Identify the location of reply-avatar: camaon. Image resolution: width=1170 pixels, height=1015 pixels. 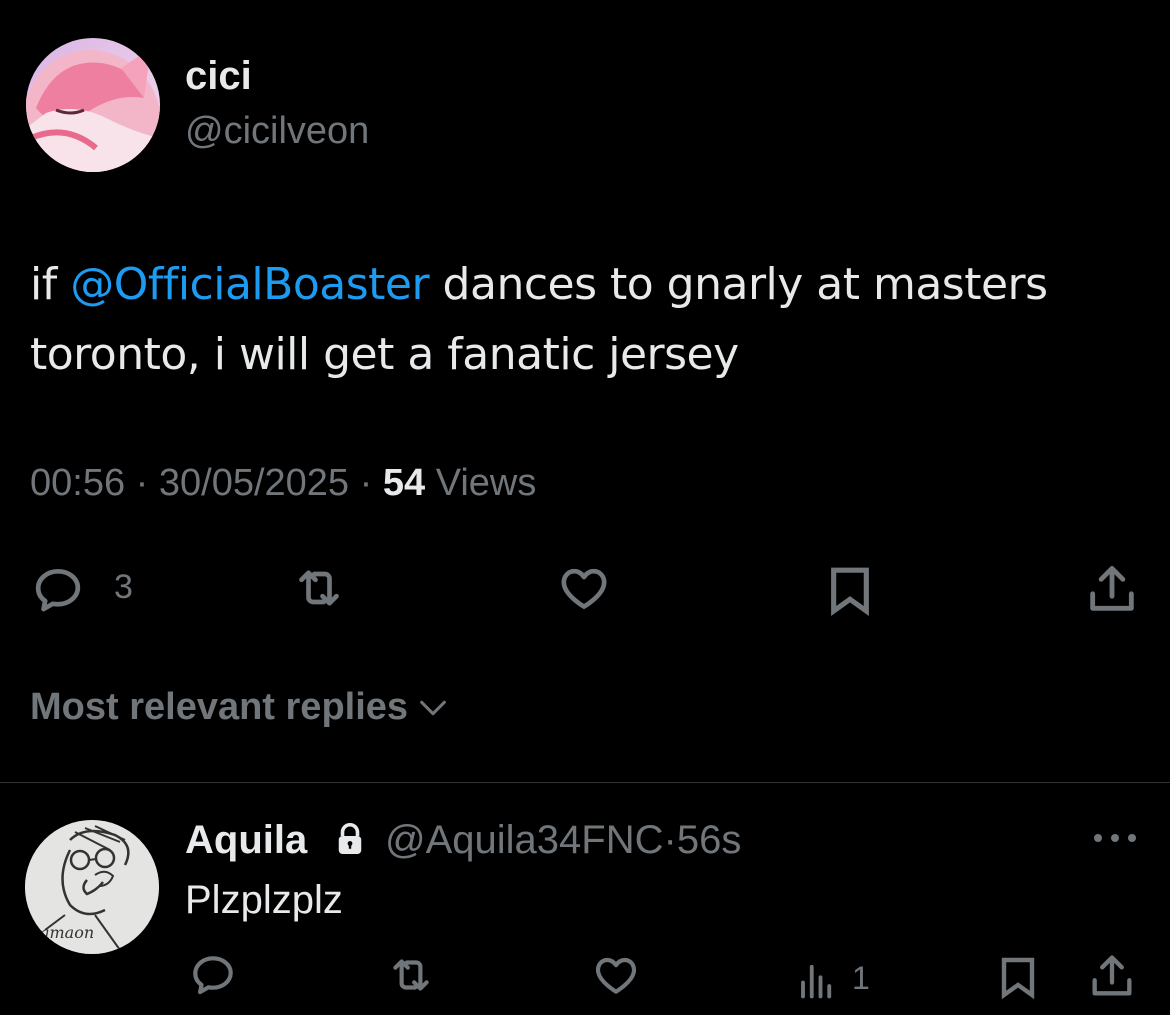
(92, 887).